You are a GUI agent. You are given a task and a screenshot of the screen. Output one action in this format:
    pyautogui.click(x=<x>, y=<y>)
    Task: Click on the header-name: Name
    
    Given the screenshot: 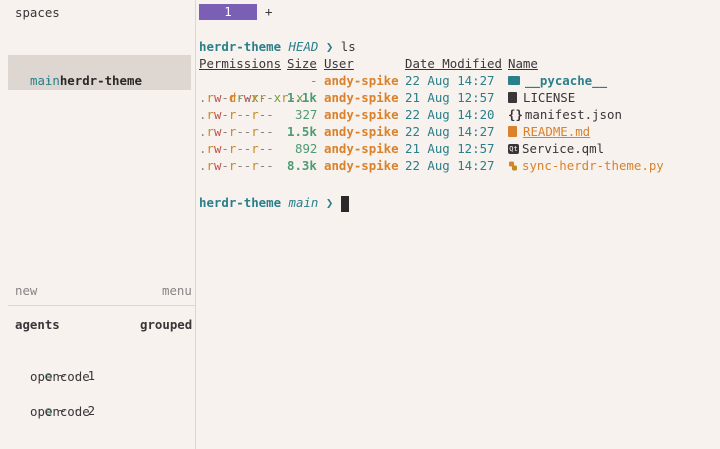 What is the action you would take?
    pyautogui.click(x=523, y=63)
    